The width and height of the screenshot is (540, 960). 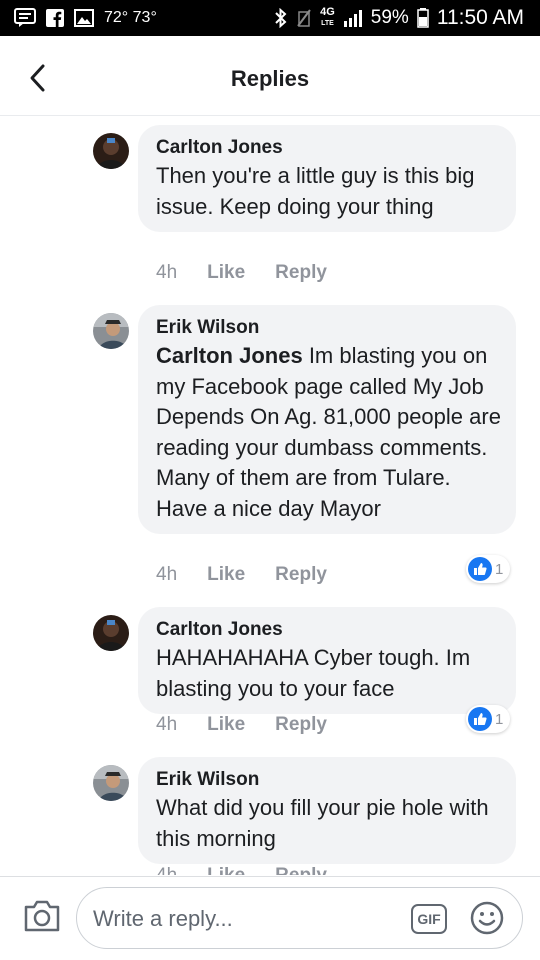 I want to click on message-icon, so click(x=25, y=18).